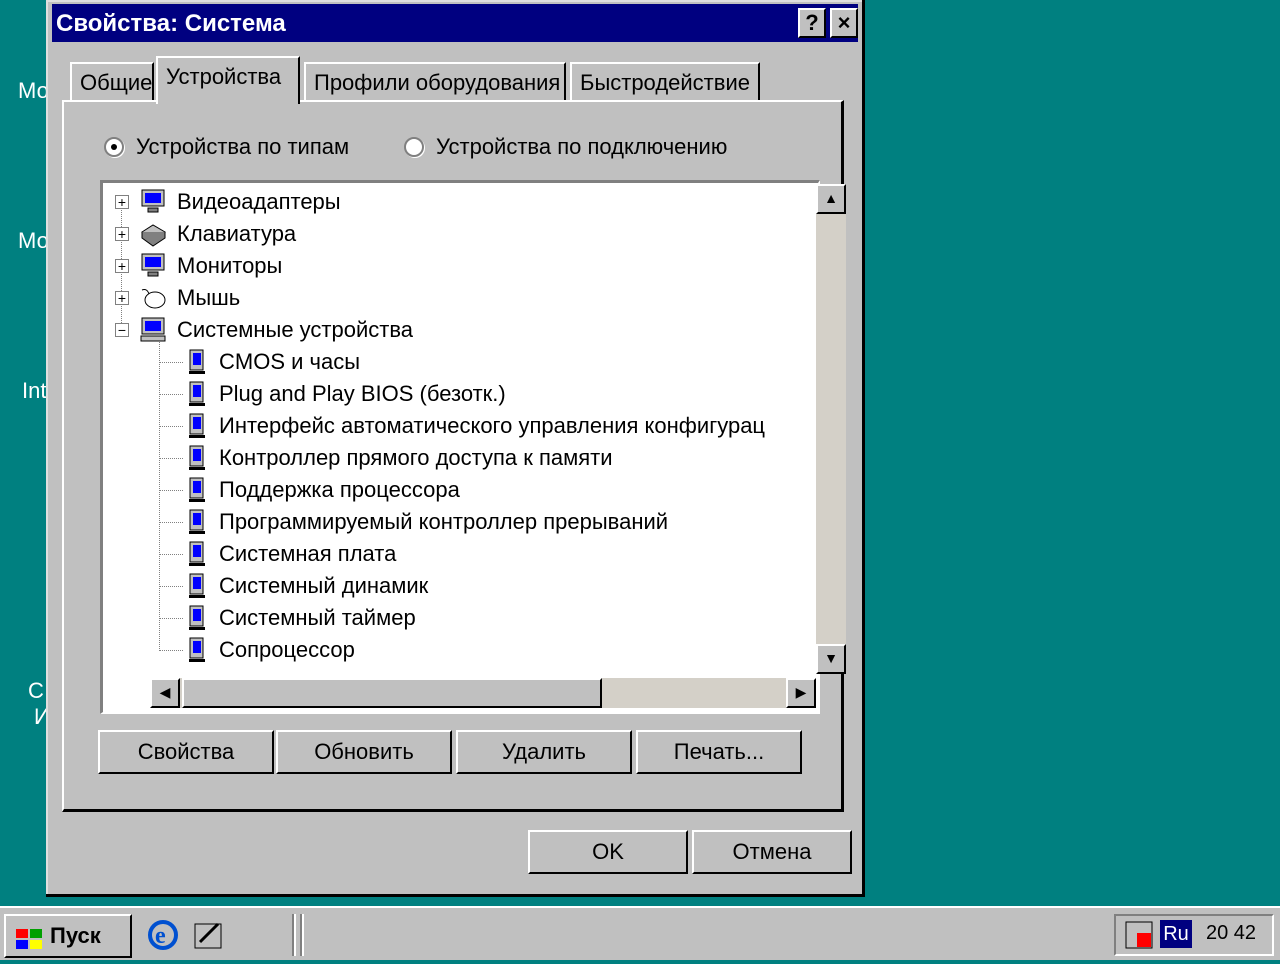  Describe the element at coordinates (153, 298) in the screenshot. I see `mouse-icon` at that location.